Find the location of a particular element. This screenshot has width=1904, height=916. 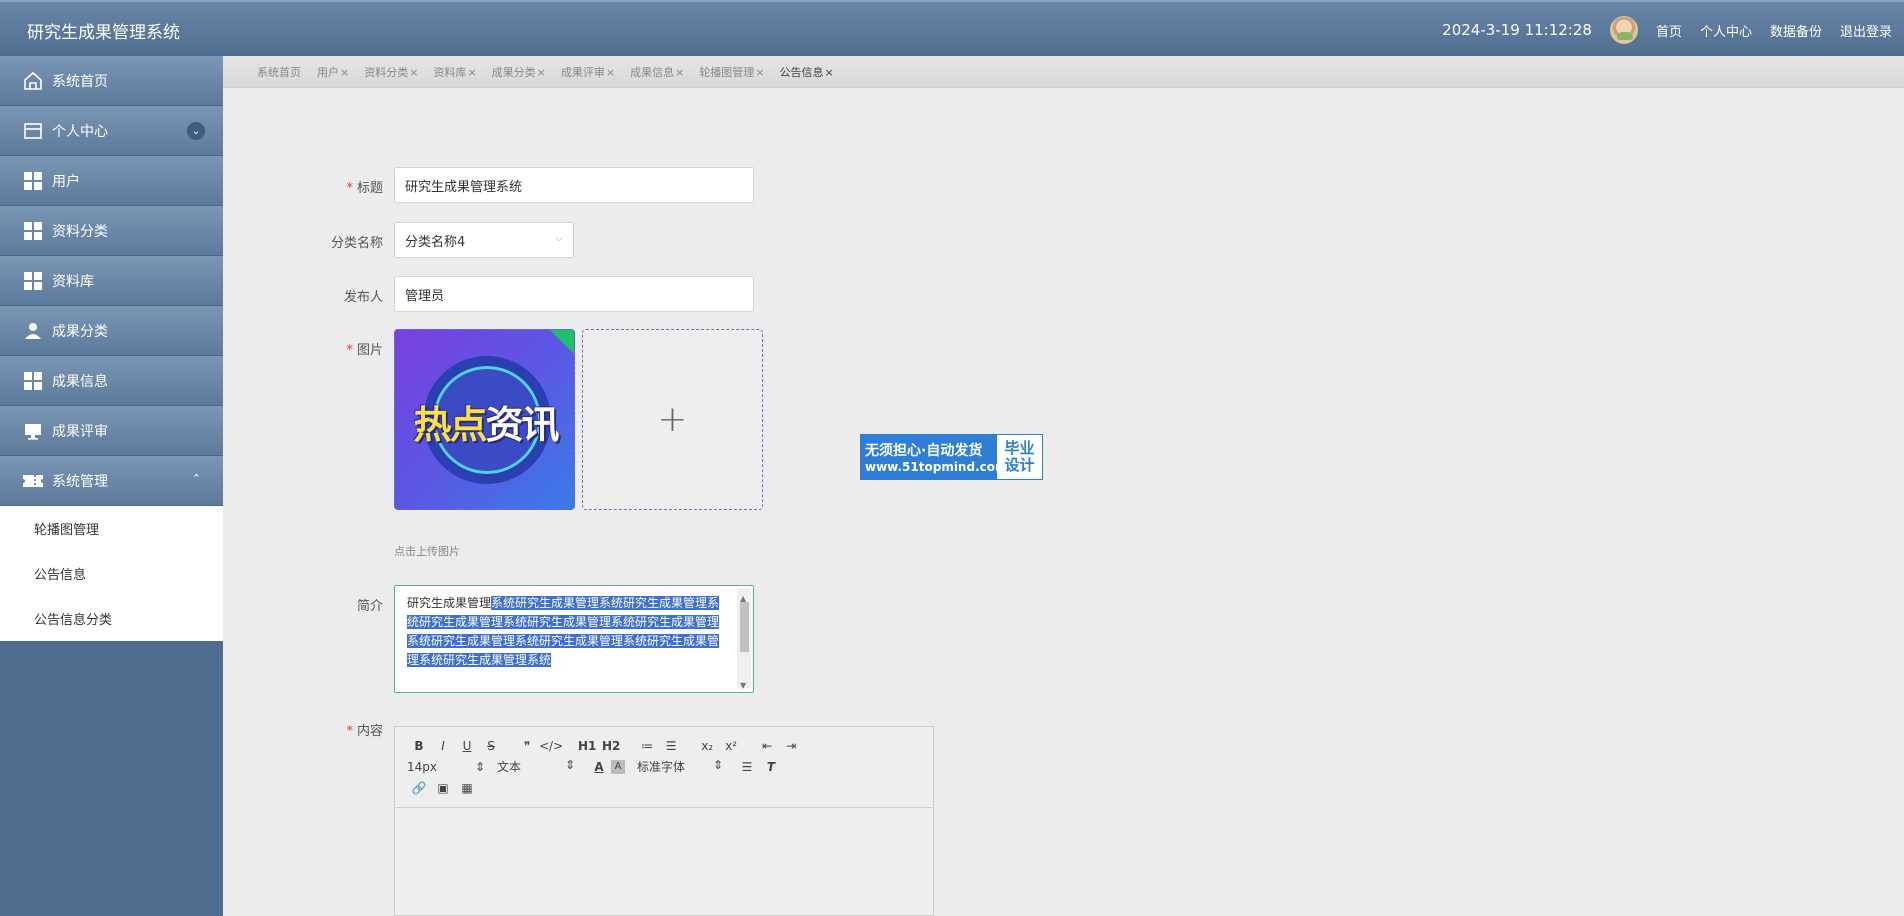

image-icon: ▣ is located at coordinates (443, 788).